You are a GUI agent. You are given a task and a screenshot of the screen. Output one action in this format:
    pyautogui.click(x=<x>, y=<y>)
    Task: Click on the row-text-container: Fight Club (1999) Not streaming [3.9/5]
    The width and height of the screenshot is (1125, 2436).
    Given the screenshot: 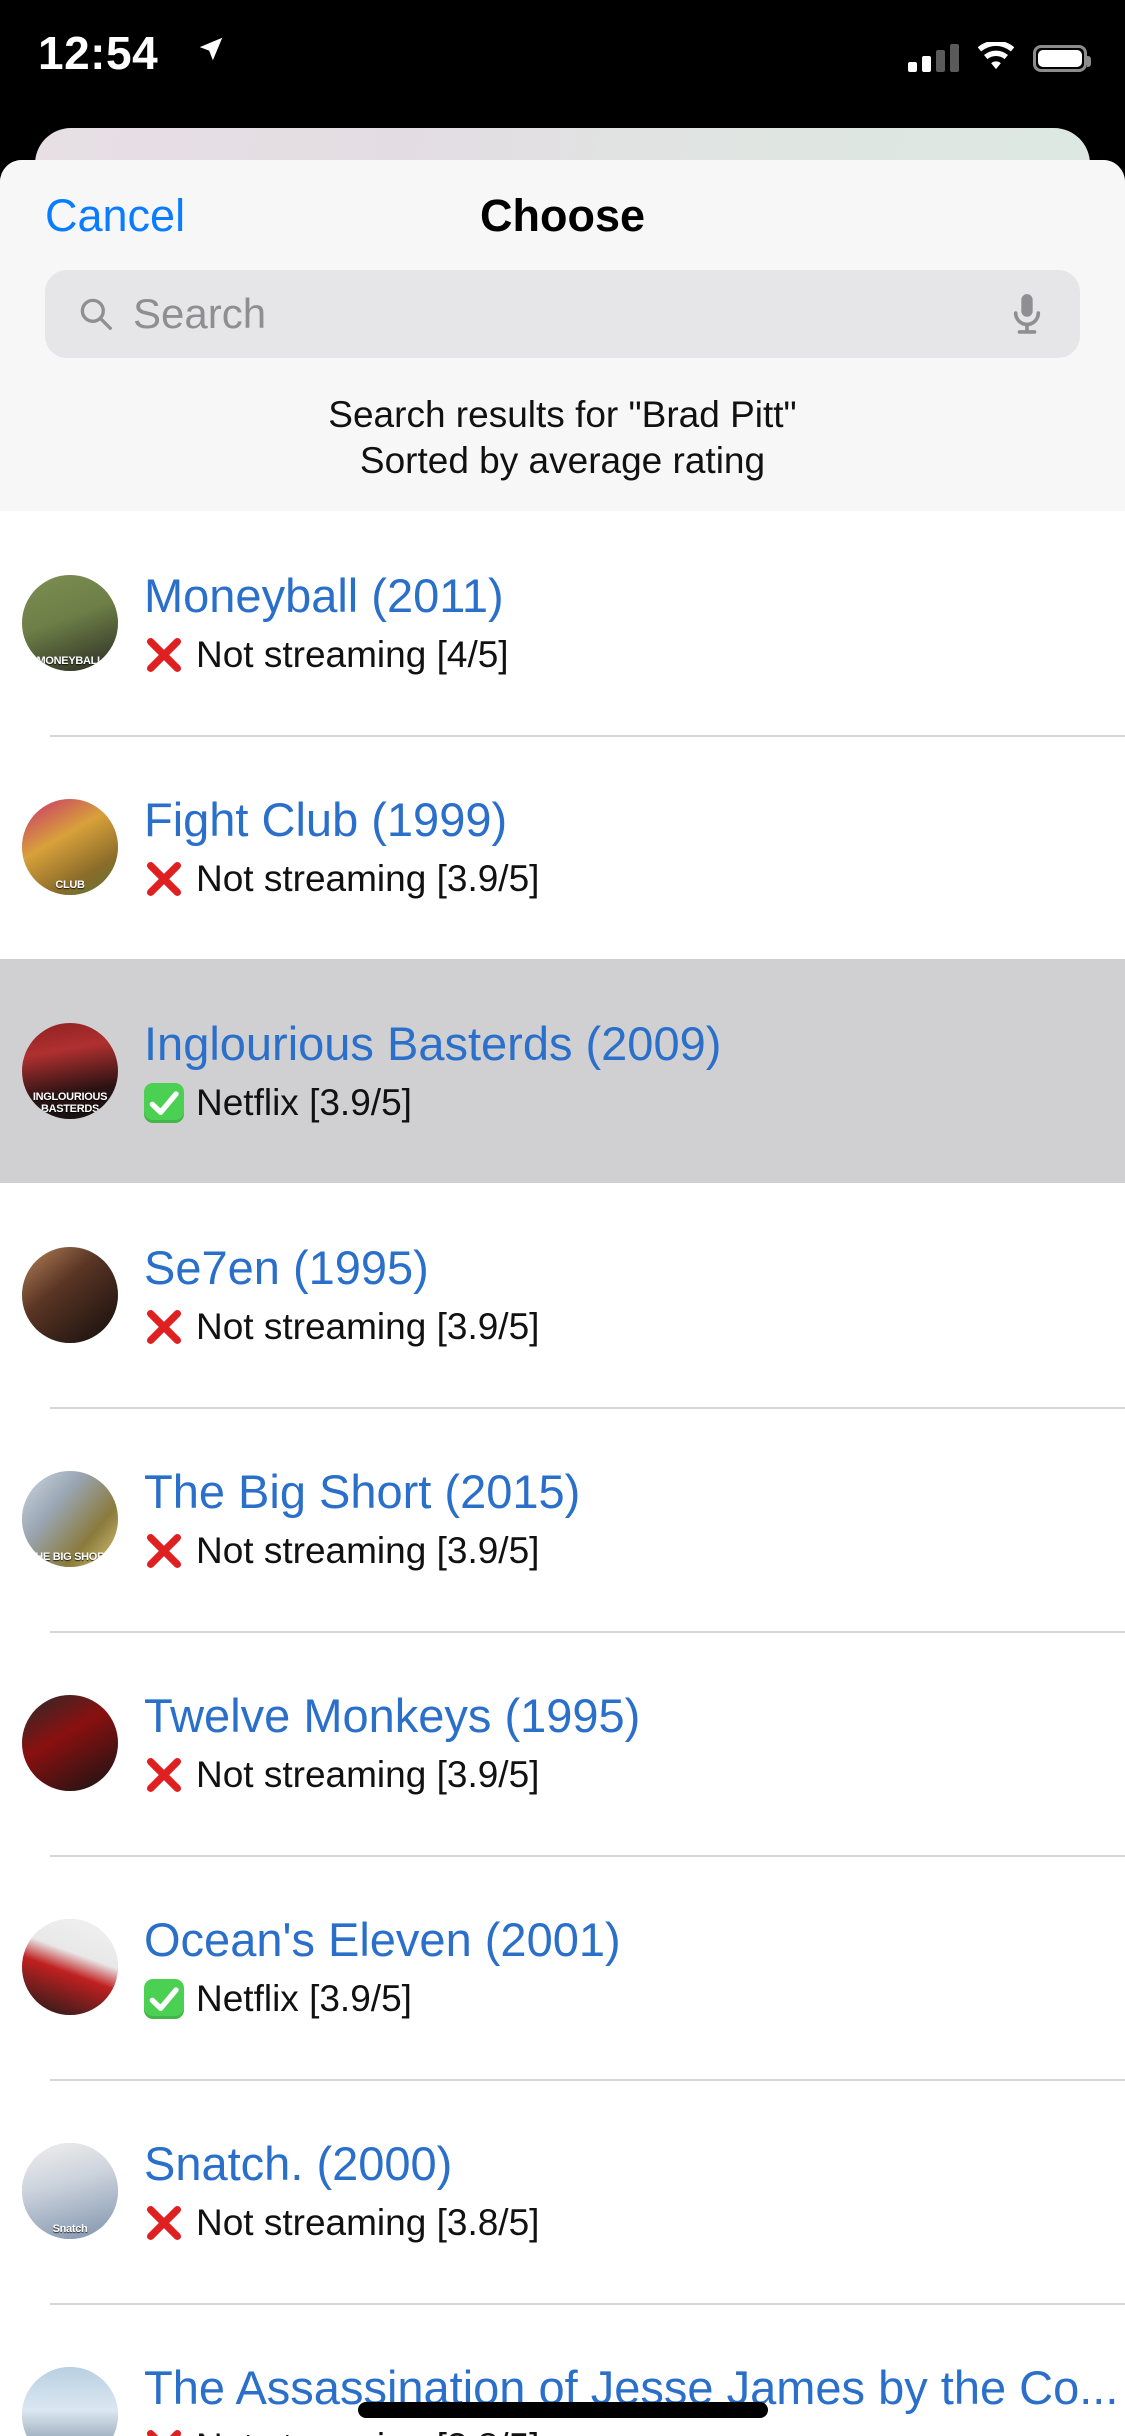 What is the action you would take?
    pyautogui.click(x=634, y=846)
    